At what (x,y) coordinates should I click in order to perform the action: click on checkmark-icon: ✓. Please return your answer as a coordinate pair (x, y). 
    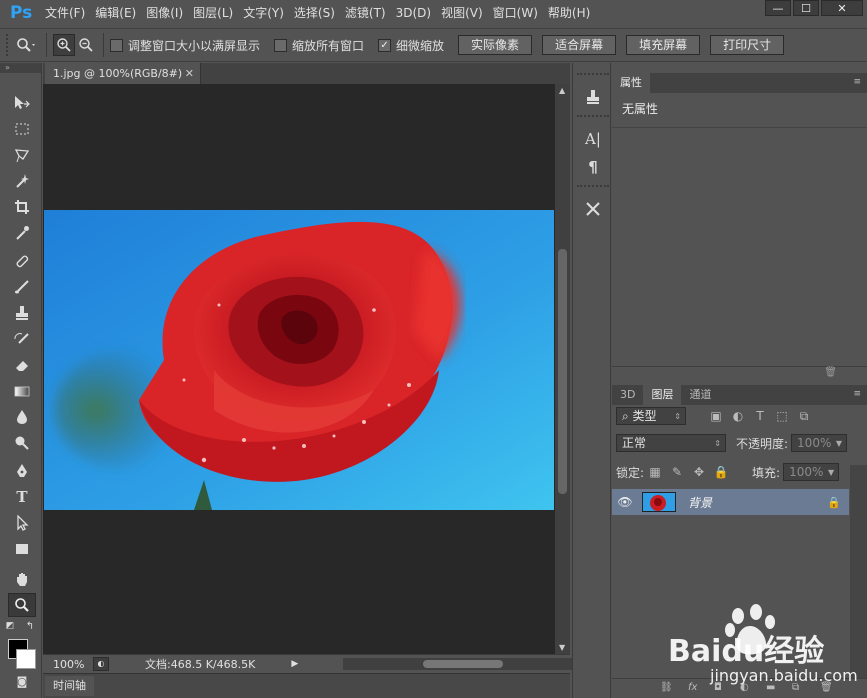
    Looking at the image, I should click on (385, 45).